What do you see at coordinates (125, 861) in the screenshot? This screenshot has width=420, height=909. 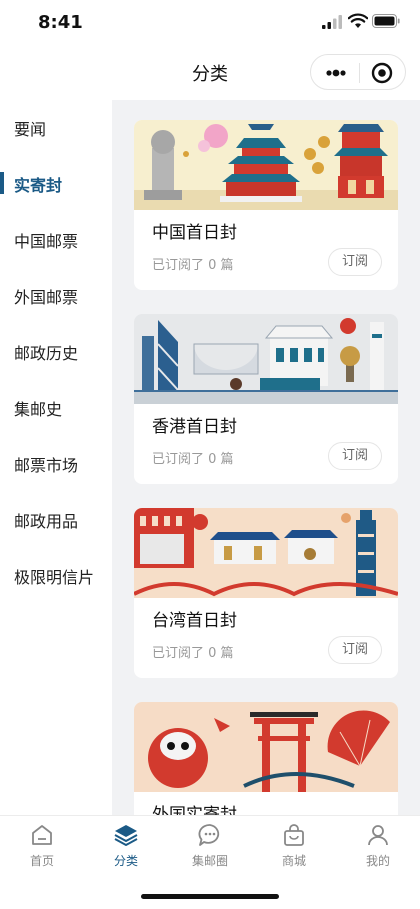 I see `tab-label: 分类` at bounding box center [125, 861].